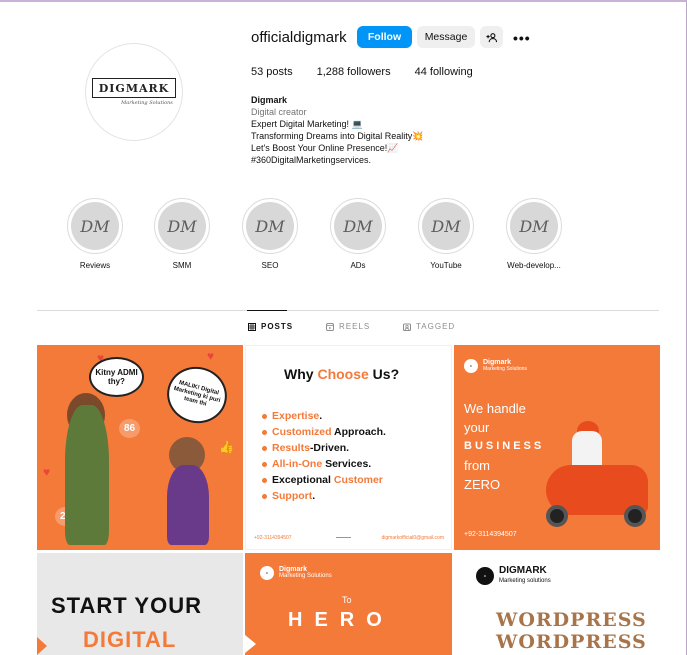  What do you see at coordinates (252, 326) in the screenshot?
I see `grid-icon` at bounding box center [252, 326].